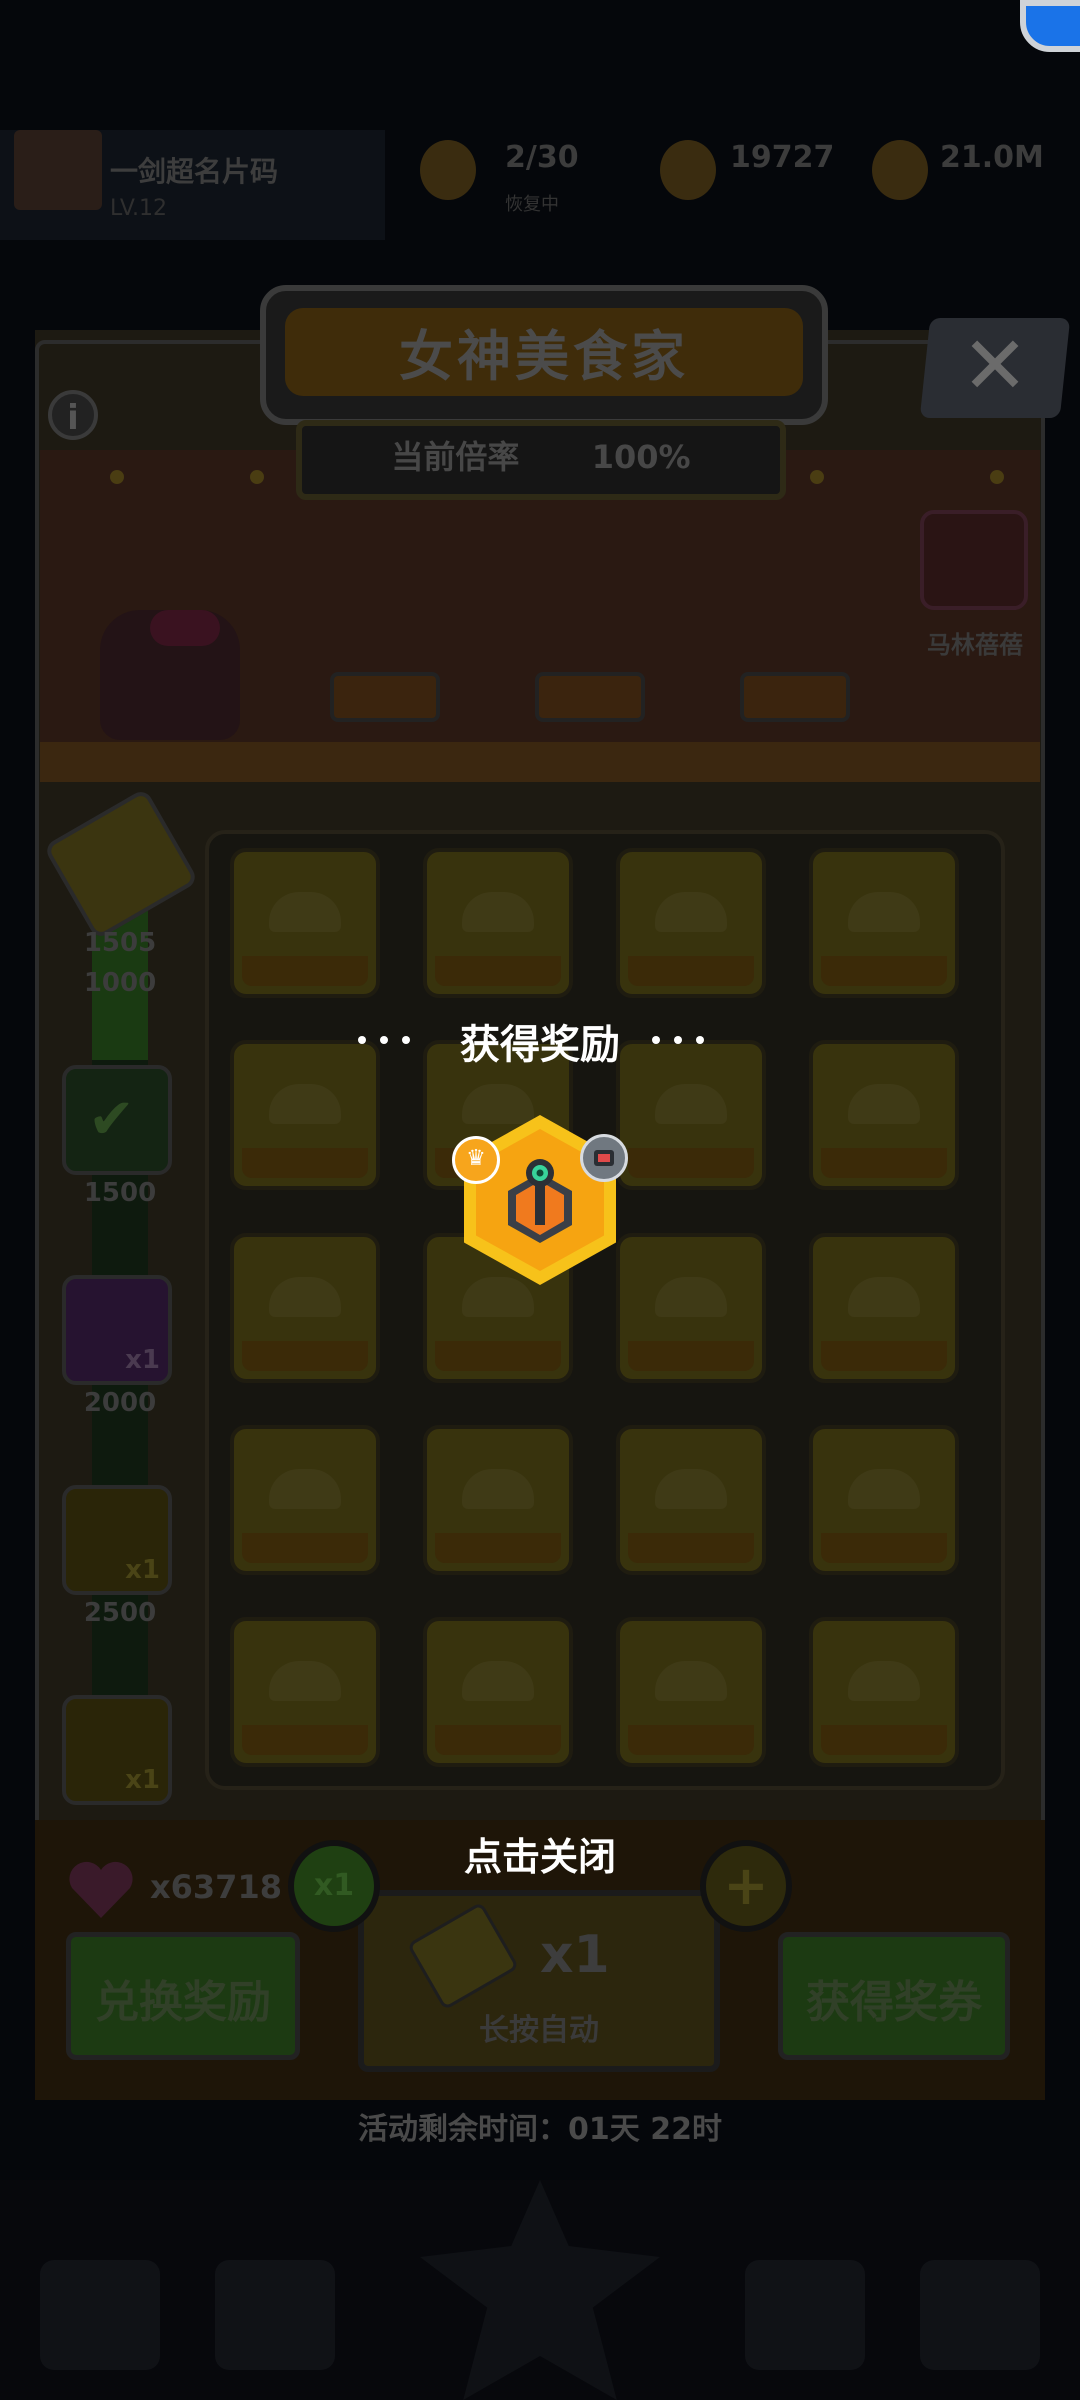 Image resolution: width=1080 pixels, height=2400 pixels. I want to click on rate-display: 当前倍率 100%, so click(541, 455).